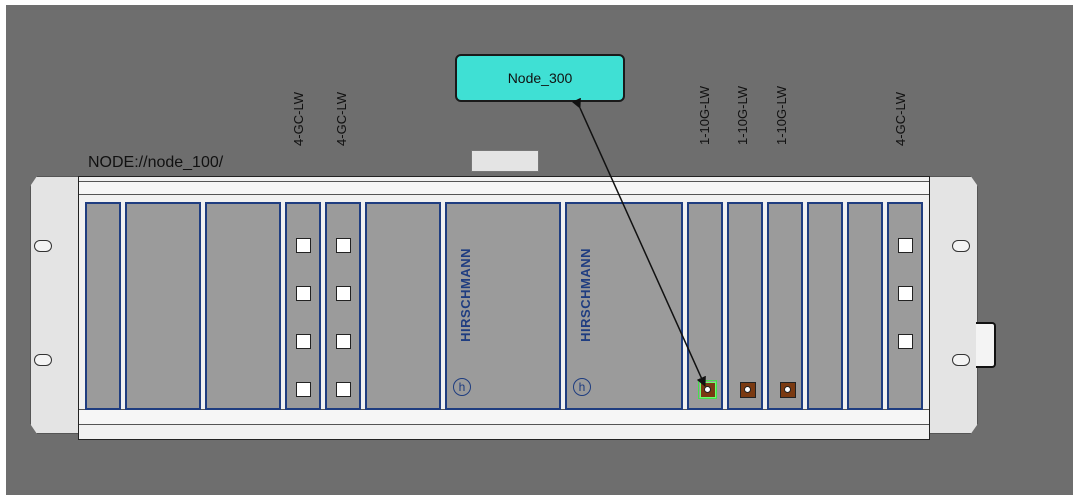  I want to click on module-label-slot-12: 1-10G-LW, so click(781, 115).